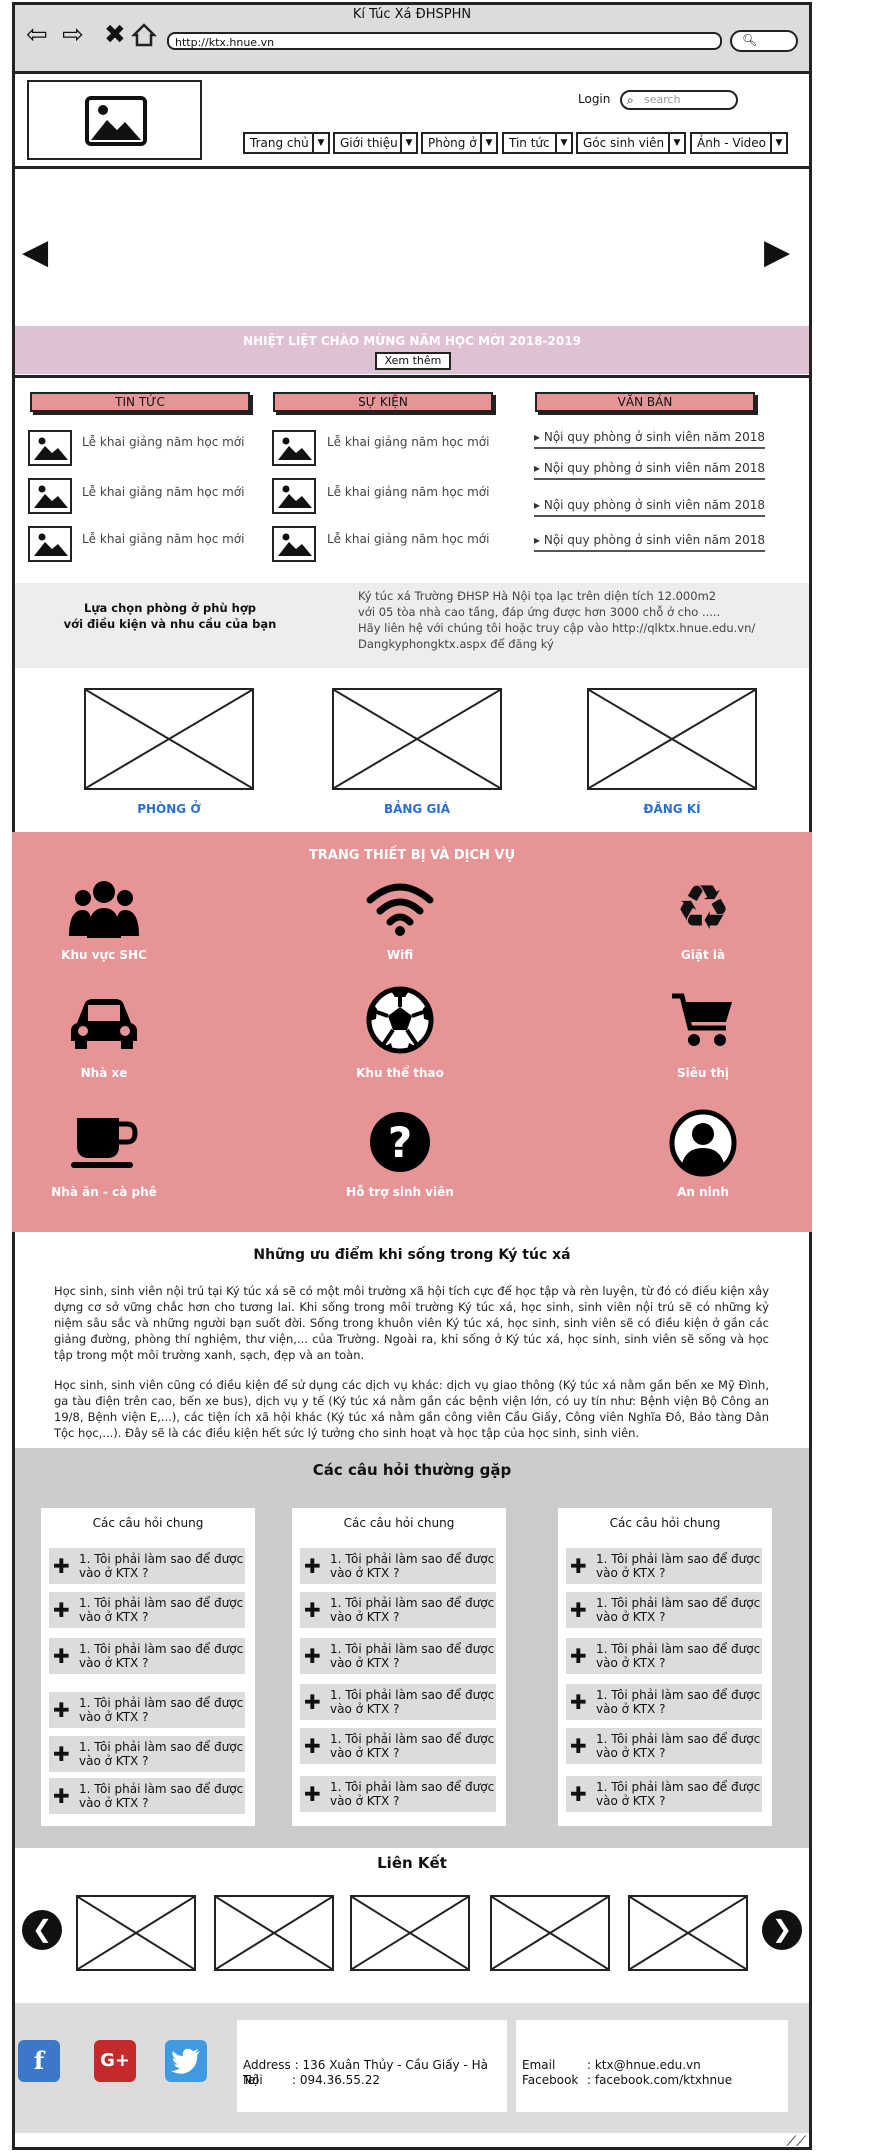 The height and width of the screenshot is (2156, 878). I want to click on login-link: Login, so click(594, 99).